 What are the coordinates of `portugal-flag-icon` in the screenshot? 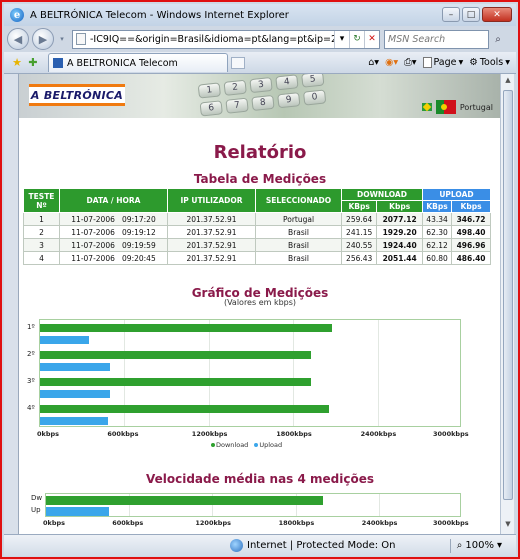 It's located at (445, 107).